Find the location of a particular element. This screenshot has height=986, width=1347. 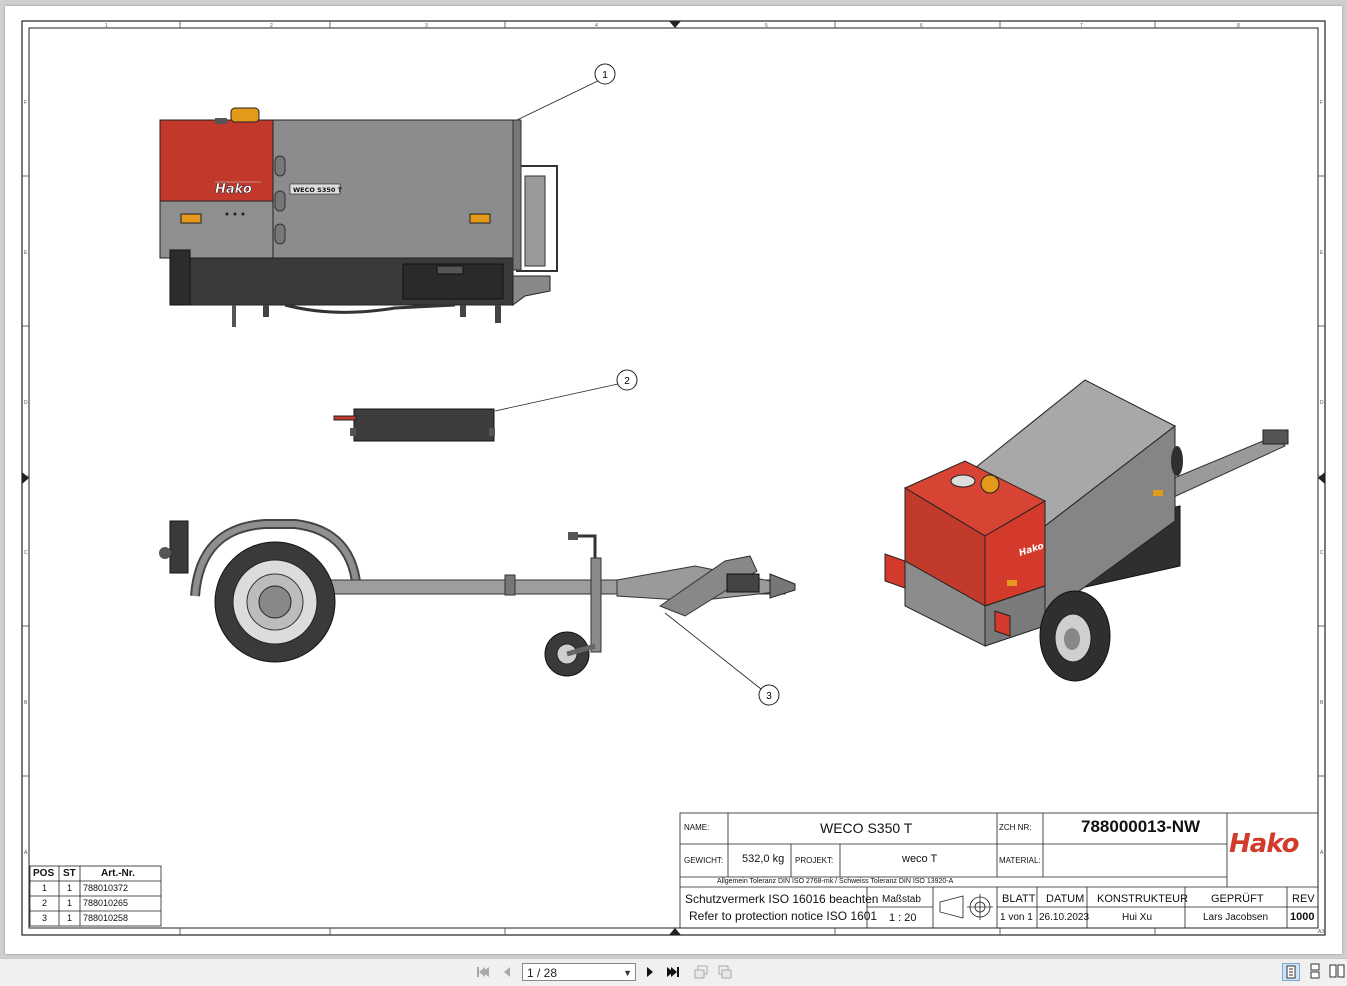

hako-logo: Hako is located at coordinates (1264, 844).